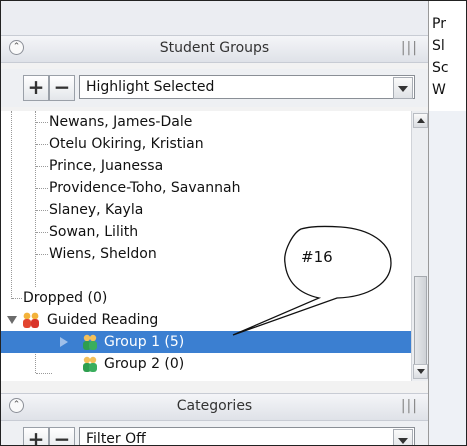 This screenshot has width=467, height=446. What do you see at coordinates (312, 280) in the screenshot?
I see `callout-bubble` at bounding box center [312, 280].